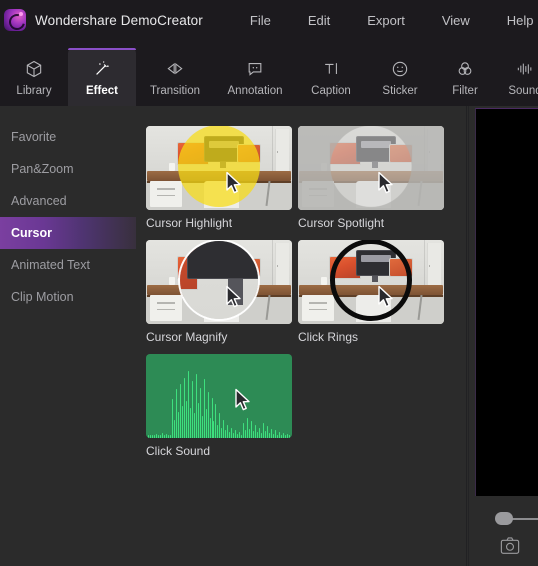  I want to click on tab-filter: Filter, so click(465, 77).